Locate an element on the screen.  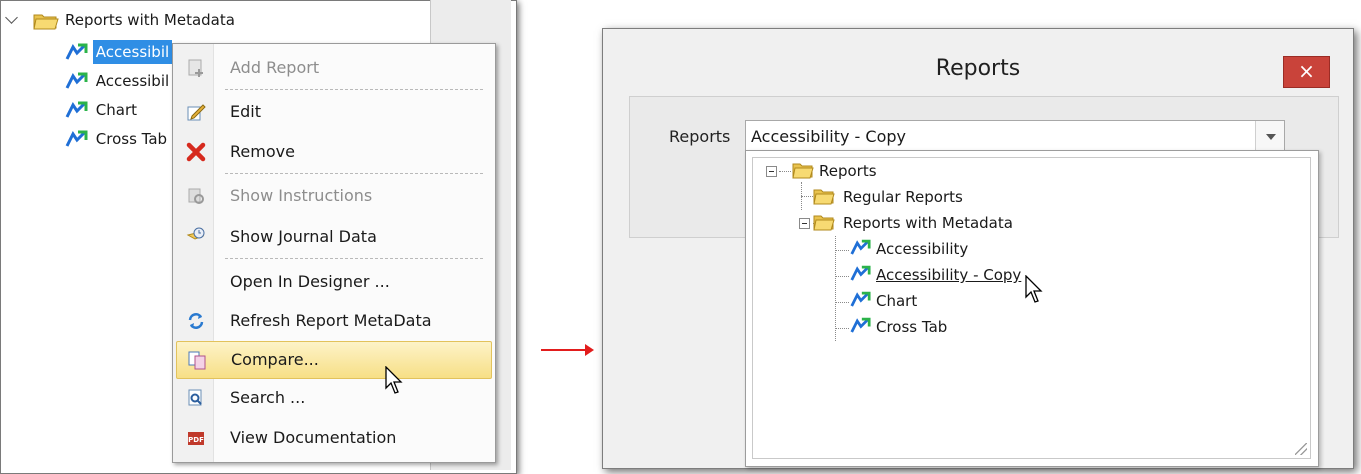
edit-icon is located at coordinates (196, 112).